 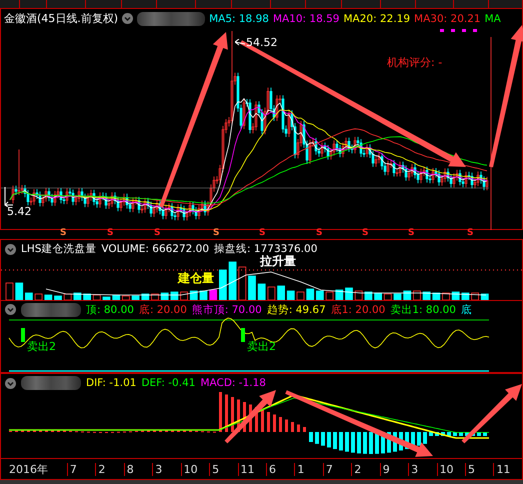 What do you see at coordinates (492, 18) in the screenshot?
I see `ma-value: MA` at bounding box center [492, 18].